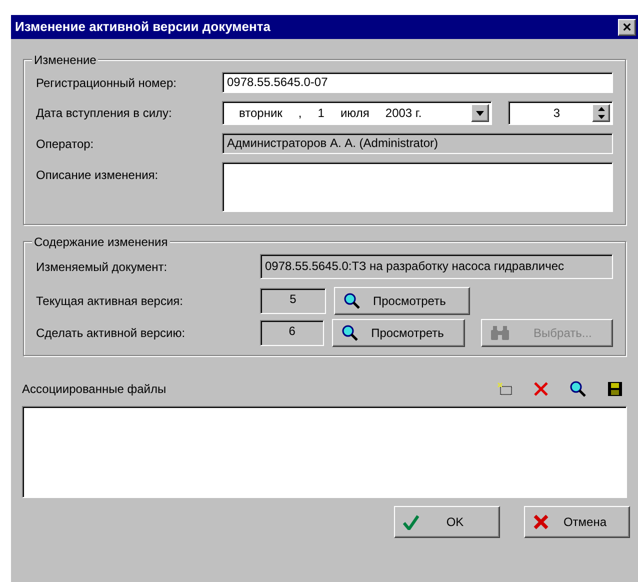 The width and height of the screenshot is (638, 582). I want to click on delete-icon, so click(541, 389).